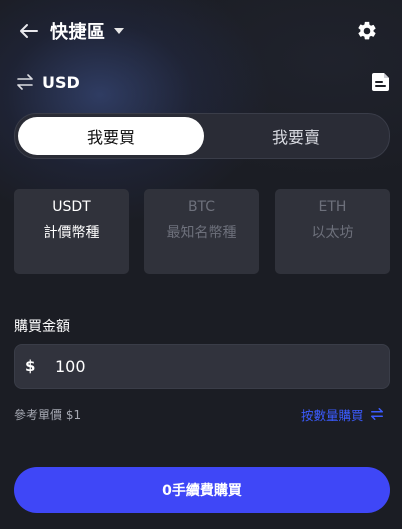  Describe the element at coordinates (215, 366) in the screenshot. I see `amount-input` at that location.